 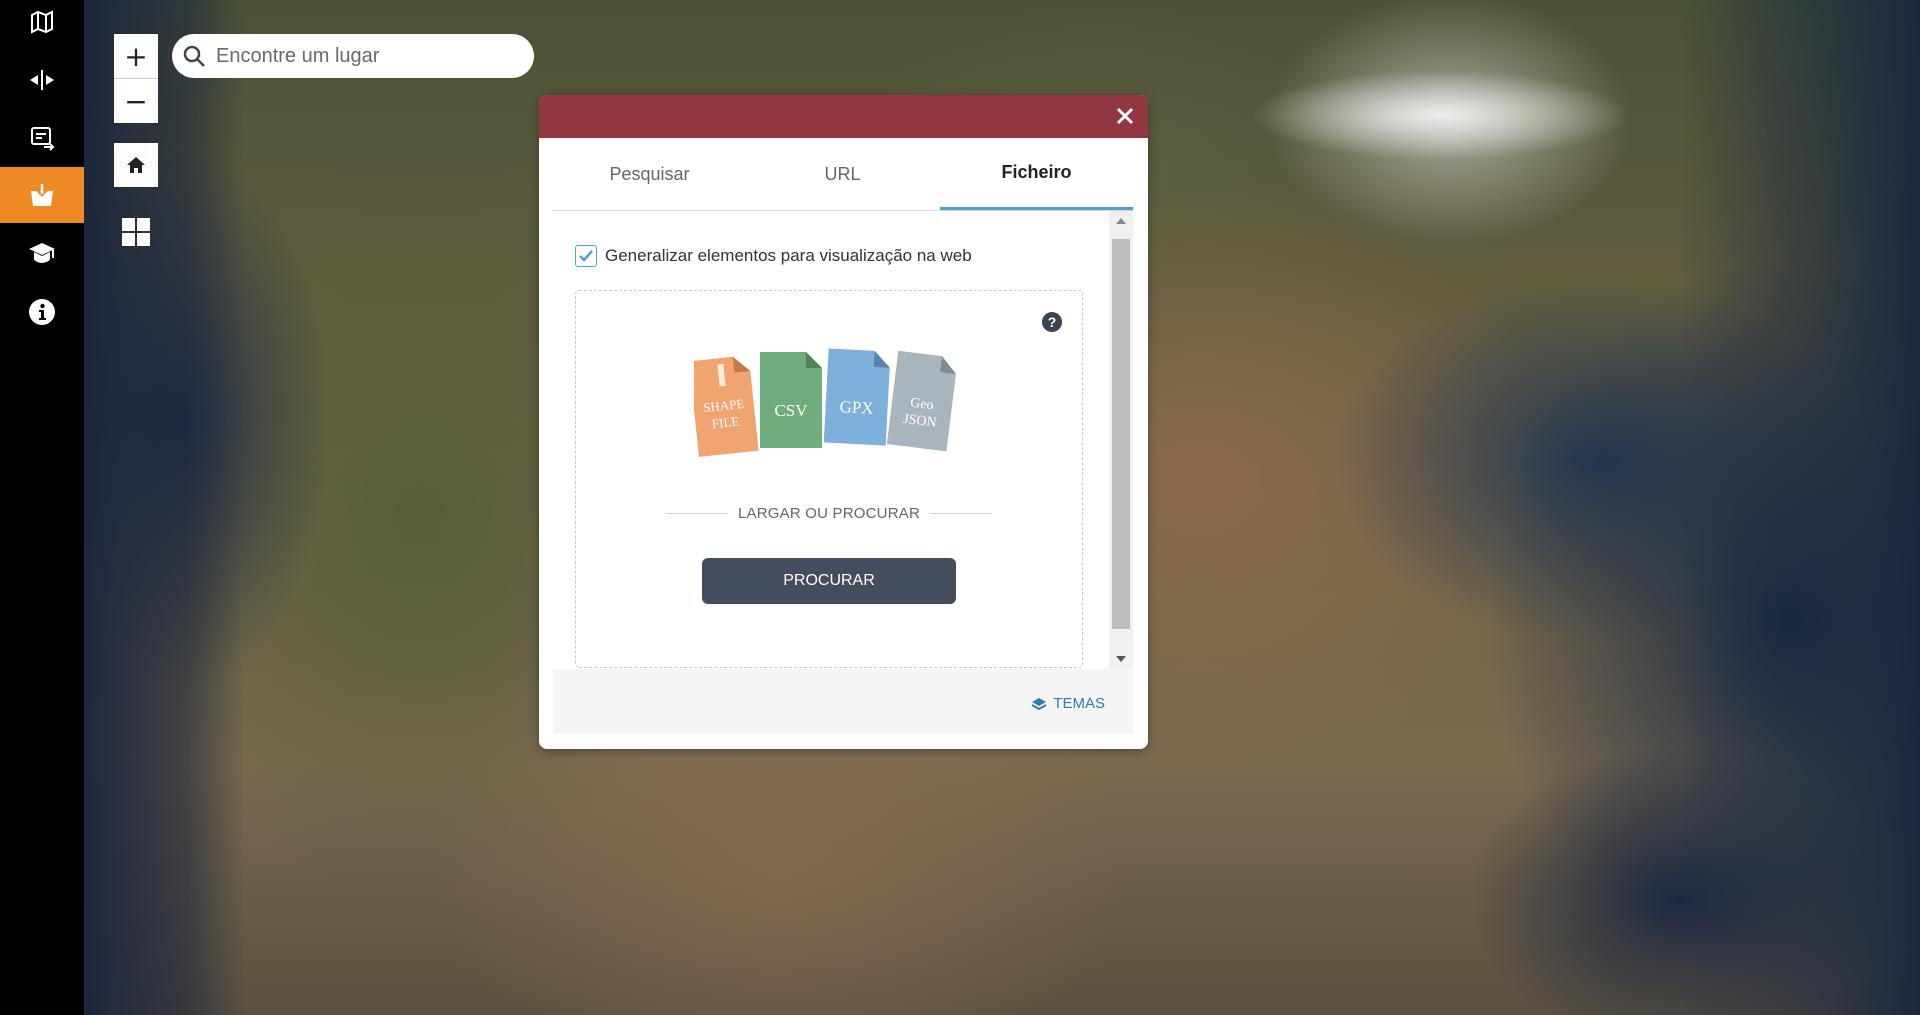 I want to click on map-gallery-button, so click(x=42, y=22).